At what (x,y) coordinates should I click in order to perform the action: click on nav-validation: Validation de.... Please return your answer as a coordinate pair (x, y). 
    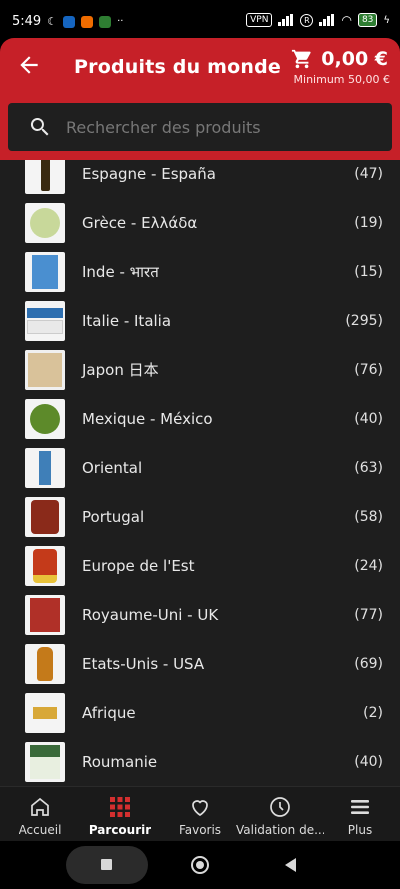
    Looking at the image, I should click on (280, 814).